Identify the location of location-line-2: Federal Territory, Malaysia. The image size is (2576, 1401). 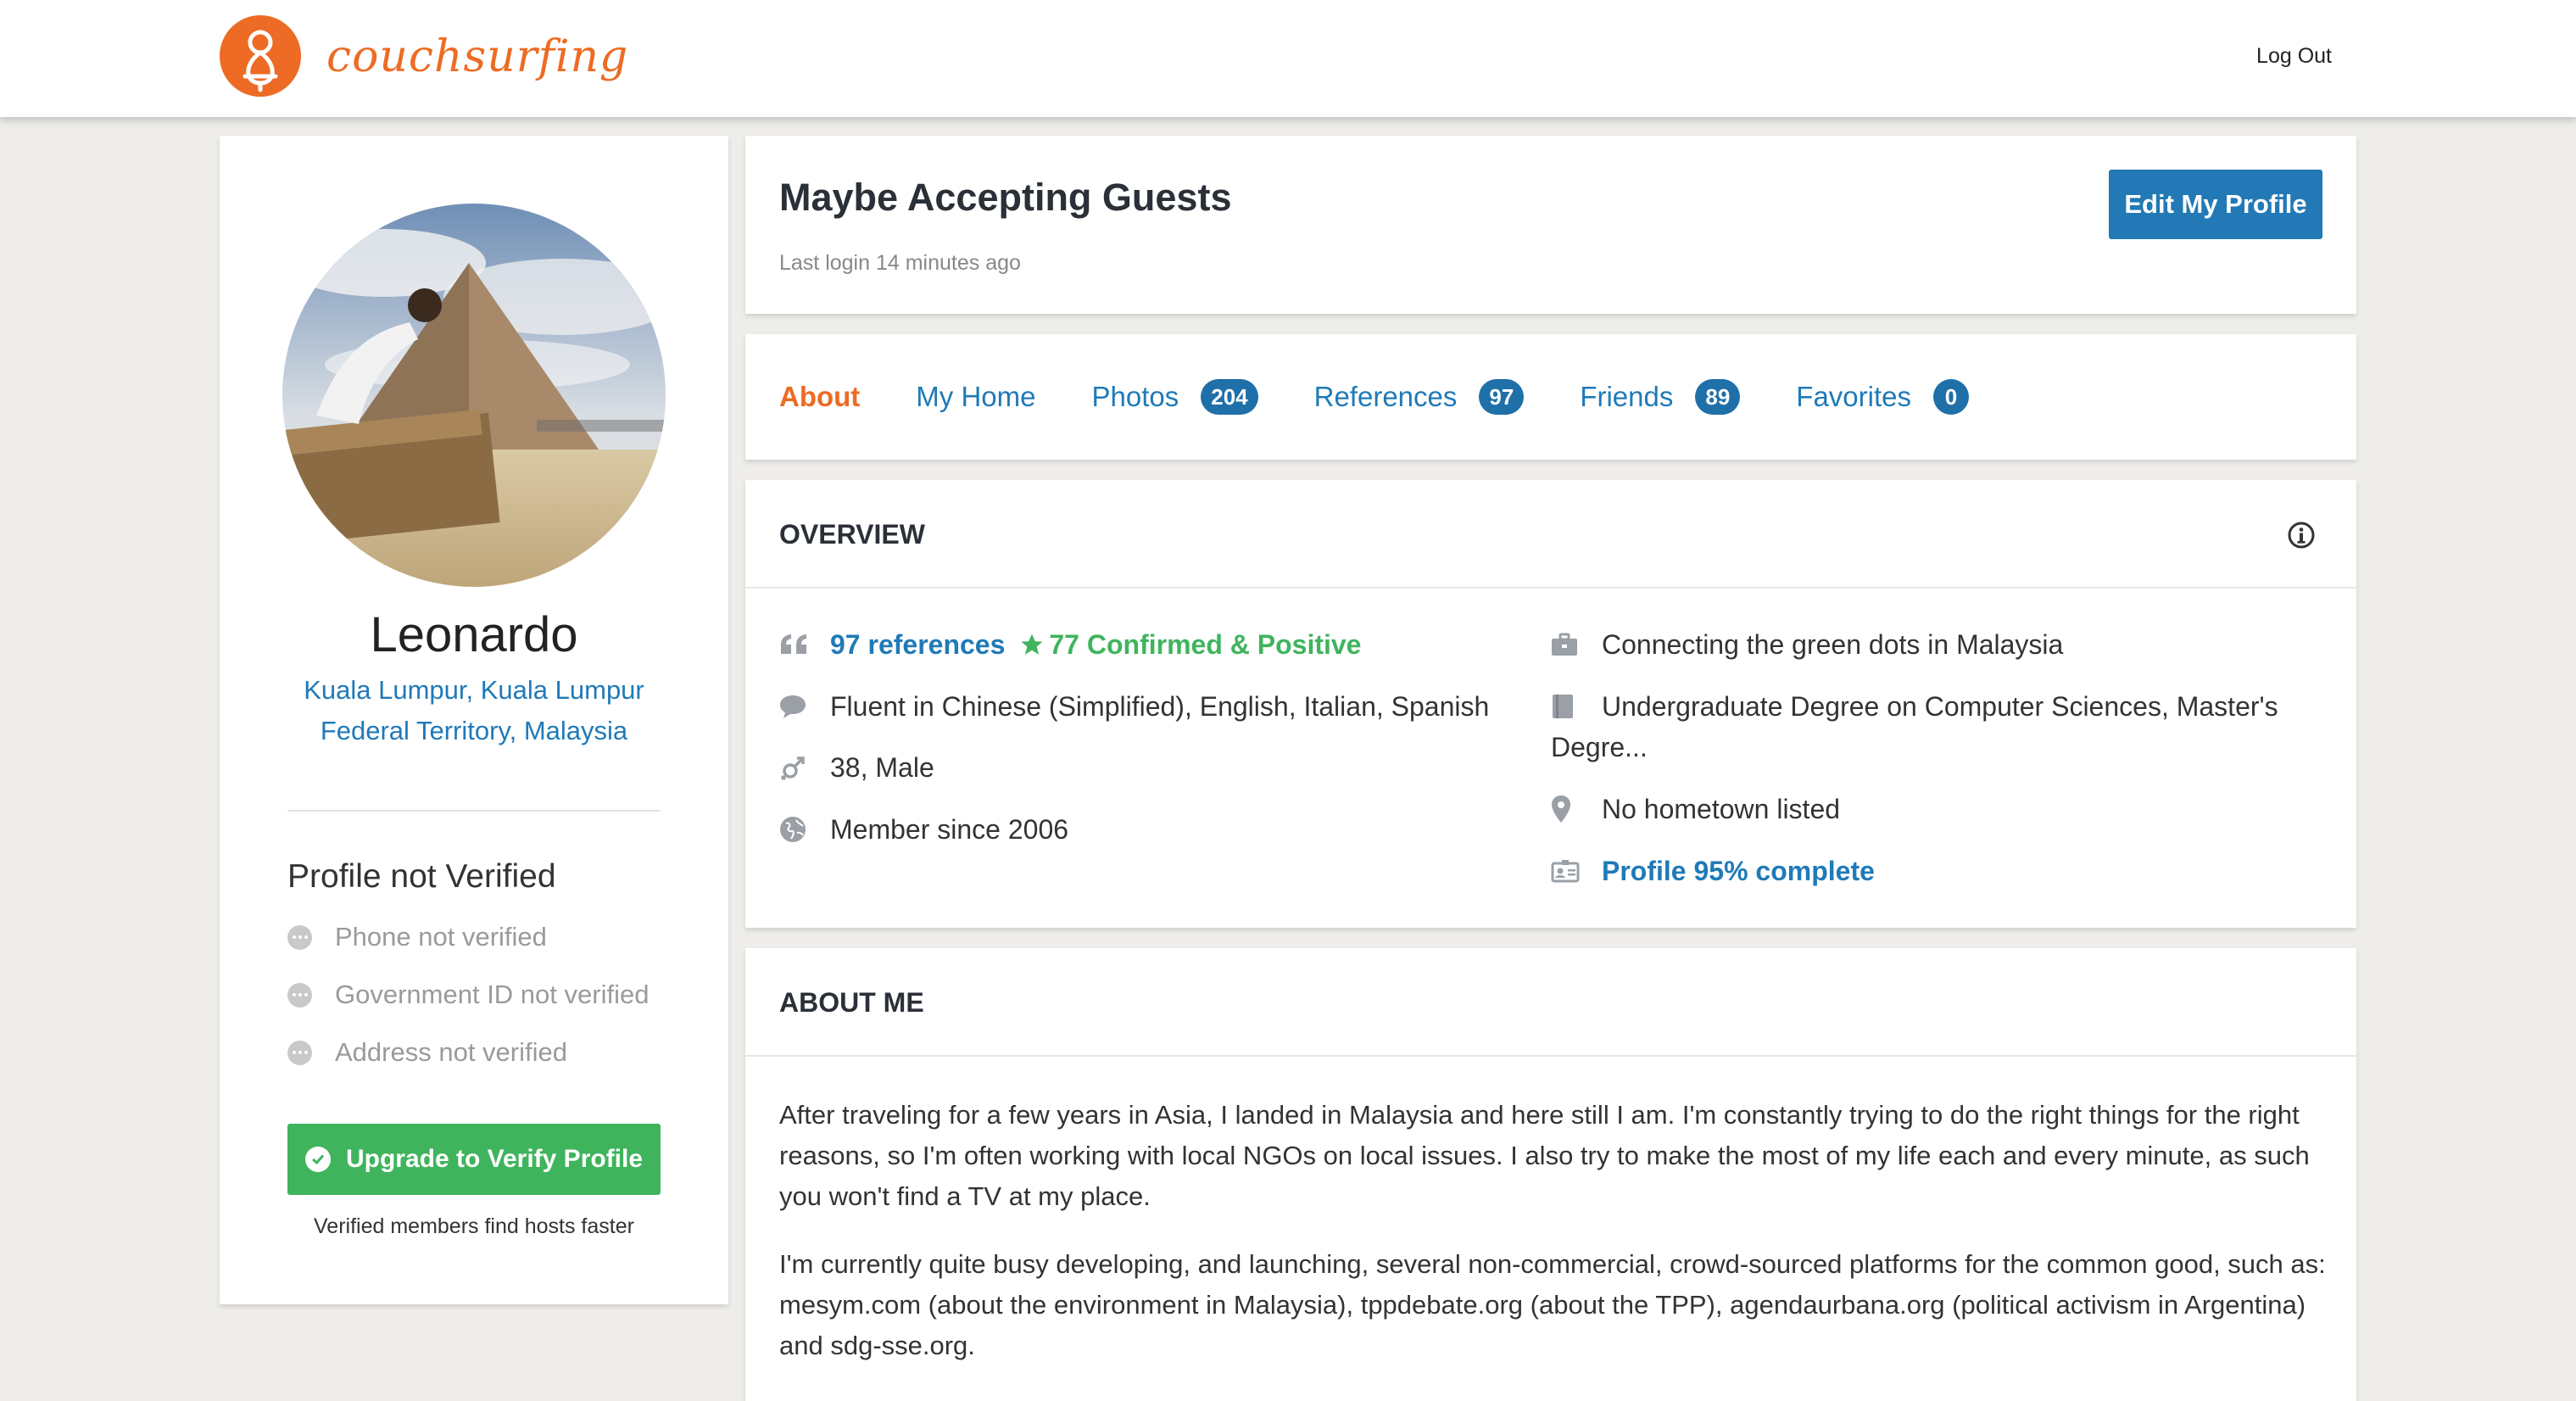
(474, 731).